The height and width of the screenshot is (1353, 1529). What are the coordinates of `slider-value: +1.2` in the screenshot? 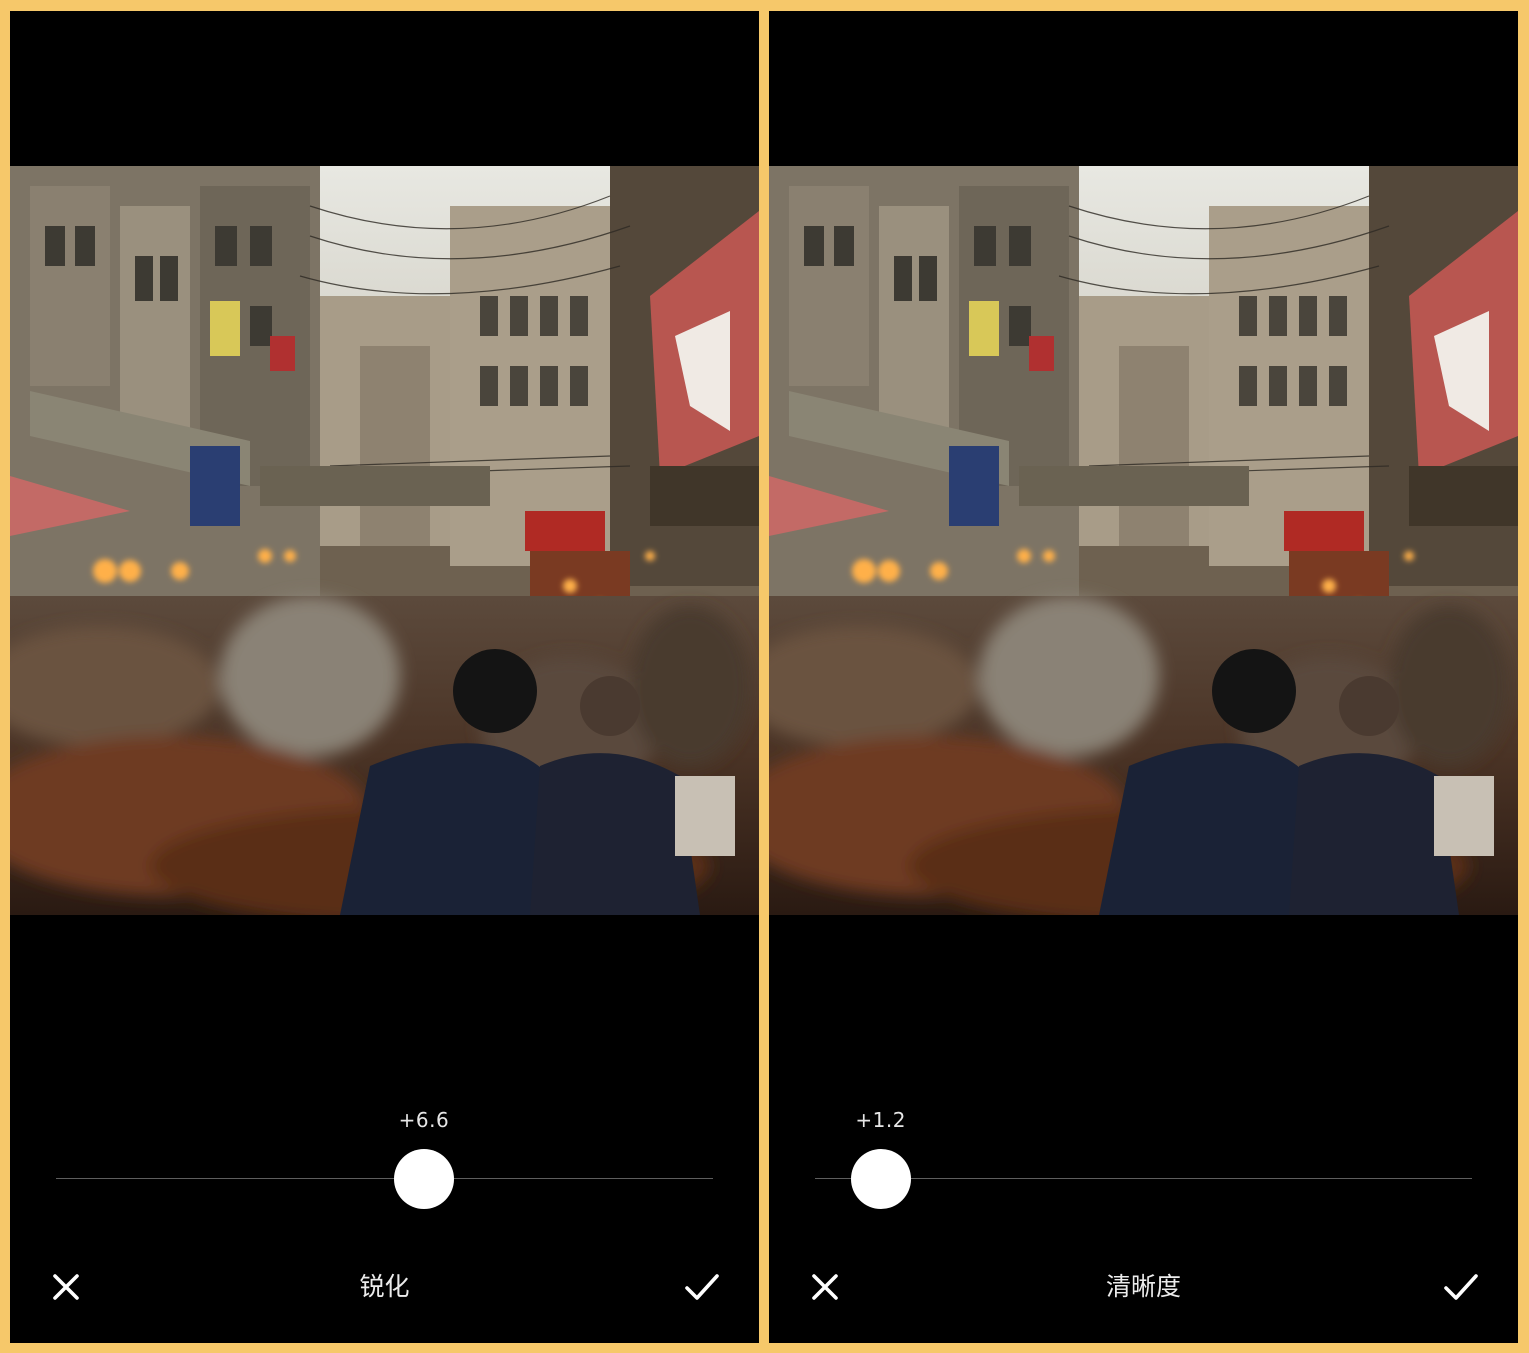 It's located at (880, 1120).